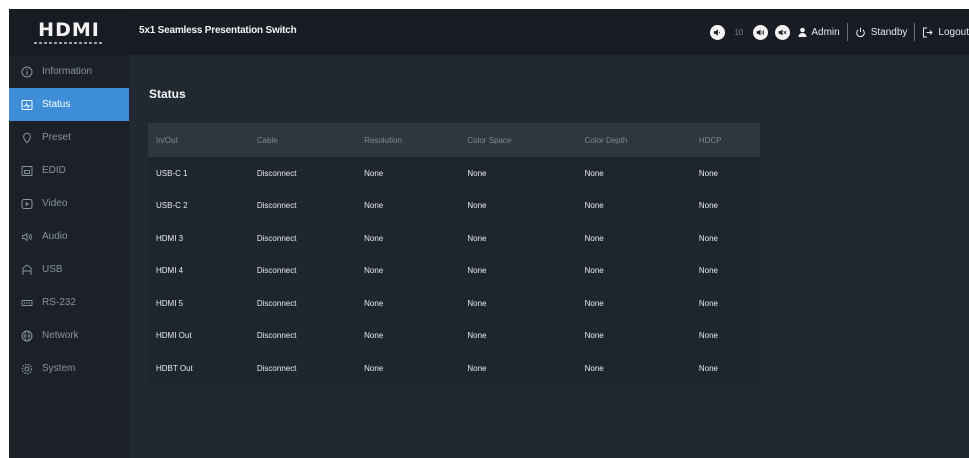  Describe the element at coordinates (174, 368) in the screenshot. I see `cell-in-out: HDBT Out` at that location.